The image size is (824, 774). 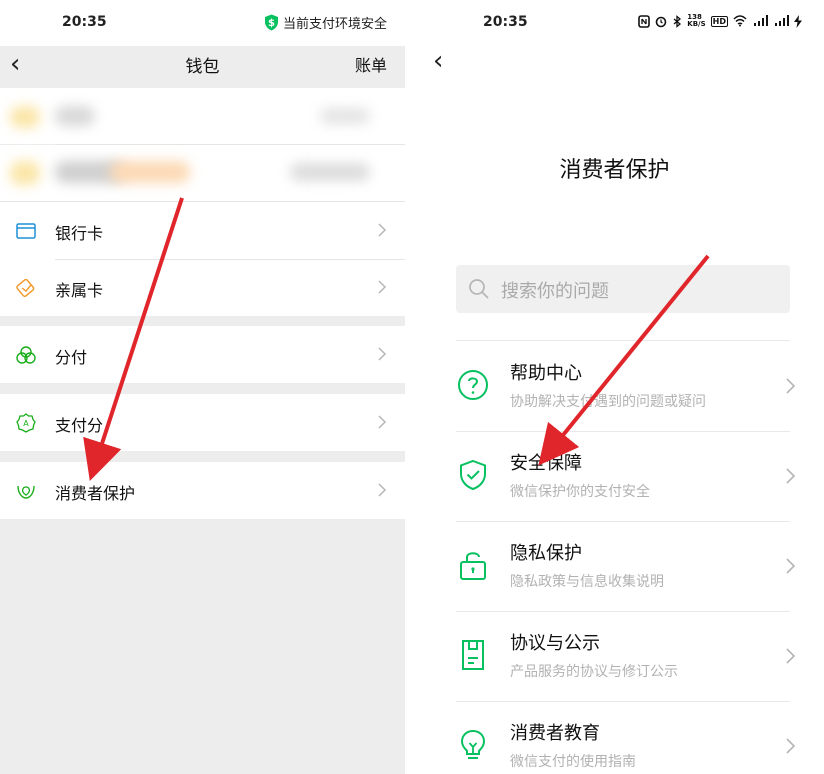 What do you see at coordinates (573, 762) in the screenshot?
I see `item-subtitle: 微信支付的使用指南` at bounding box center [573, 762].